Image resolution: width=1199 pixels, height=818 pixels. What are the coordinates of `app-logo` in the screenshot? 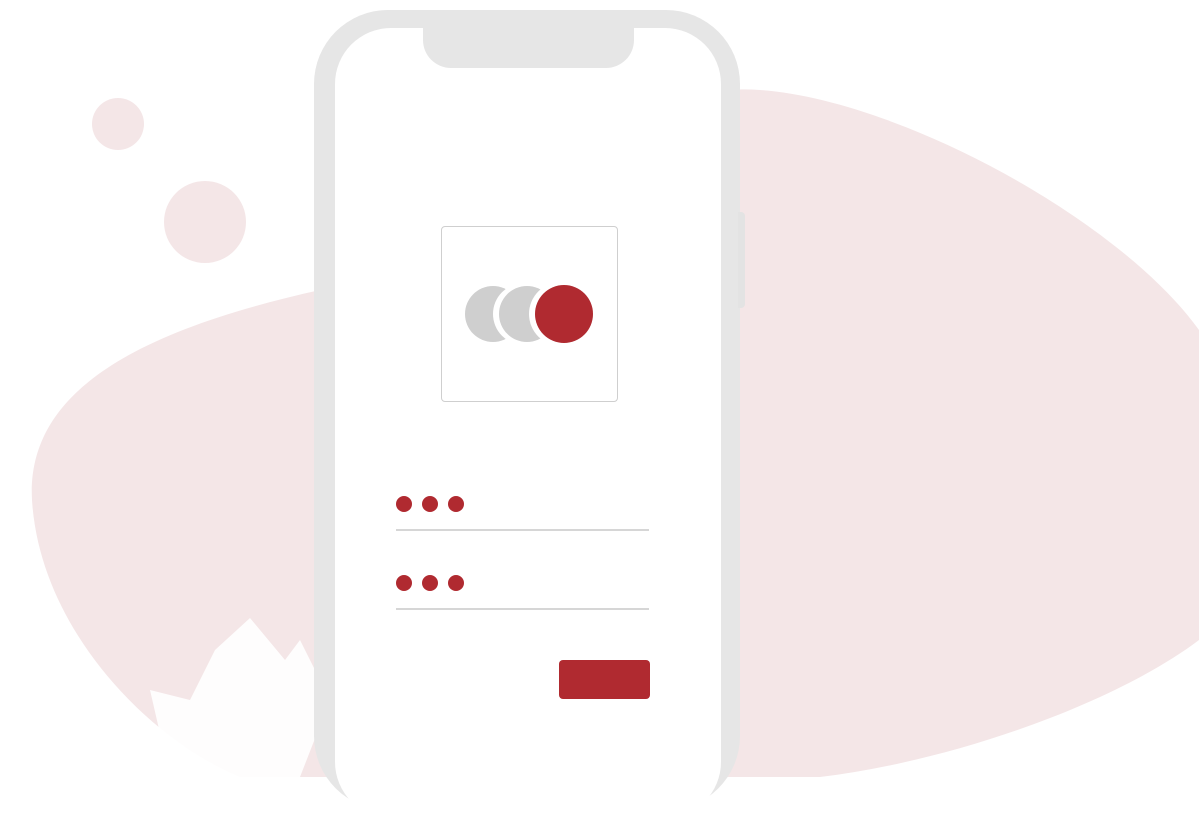 It's located at (529, 314).